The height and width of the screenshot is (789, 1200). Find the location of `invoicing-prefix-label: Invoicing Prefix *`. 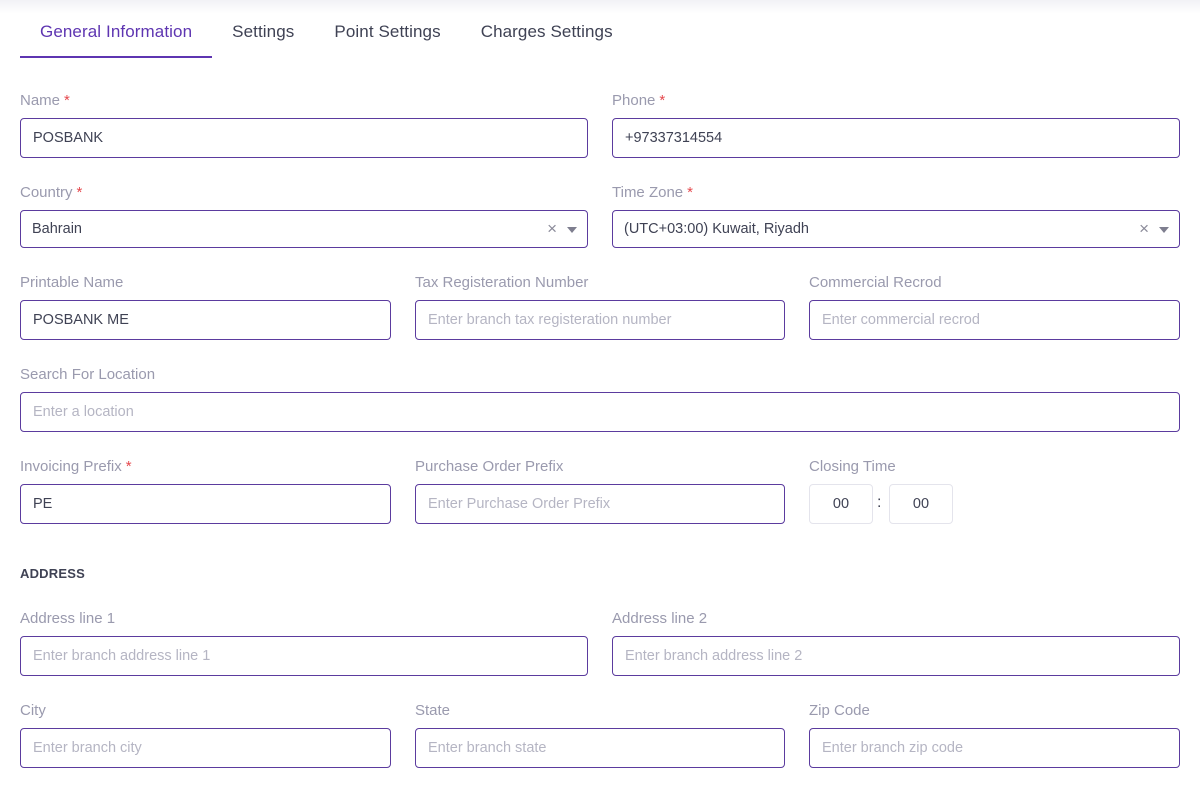

invoicing-prefix-label: Invoicing Prefix * is located at coordinates (76, 466).